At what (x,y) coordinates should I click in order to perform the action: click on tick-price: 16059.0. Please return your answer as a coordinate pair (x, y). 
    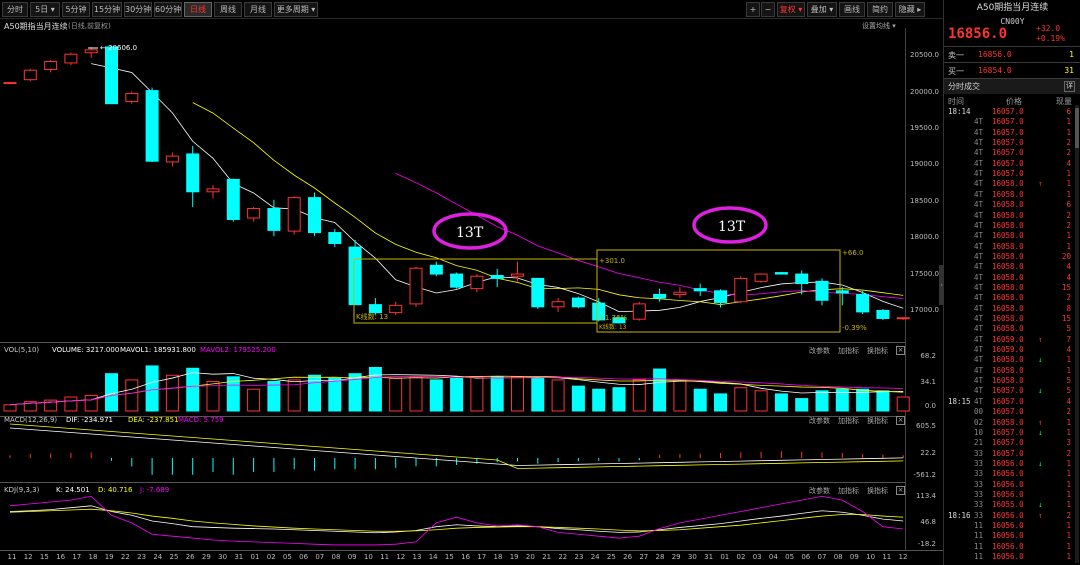
    Looking at the image, I should click on (1008, 339).